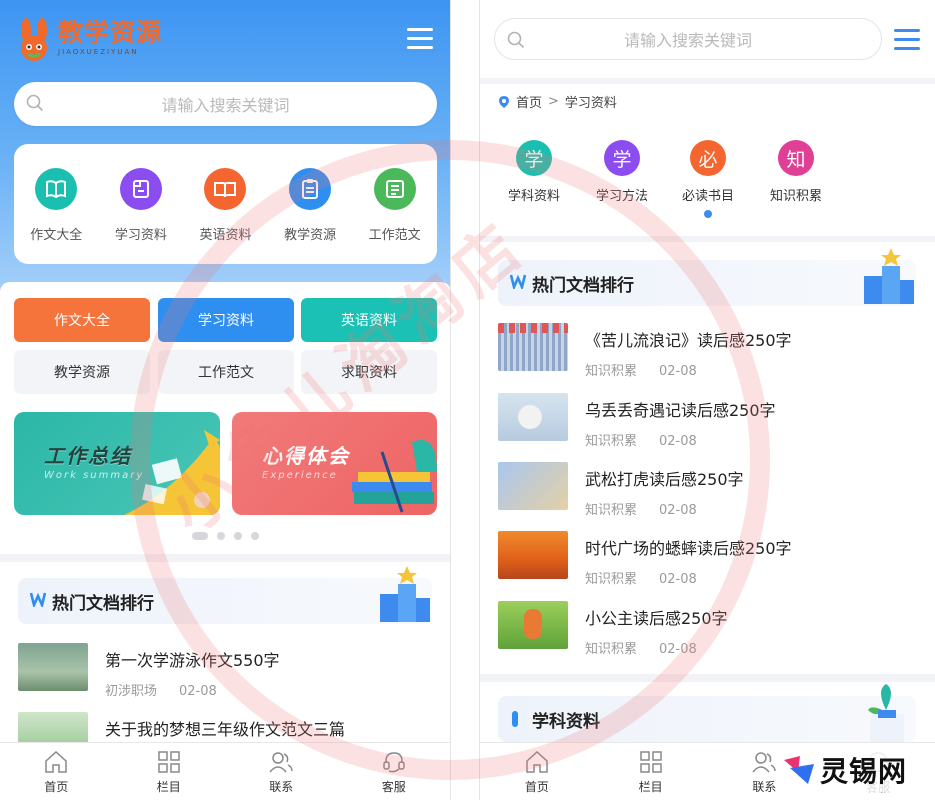 The height and width of the screenshot is (800, 935). Describe the element at coordinates (529, 101) in the screenshot. I see `breadcrumb-home-link: 首页` at that location.